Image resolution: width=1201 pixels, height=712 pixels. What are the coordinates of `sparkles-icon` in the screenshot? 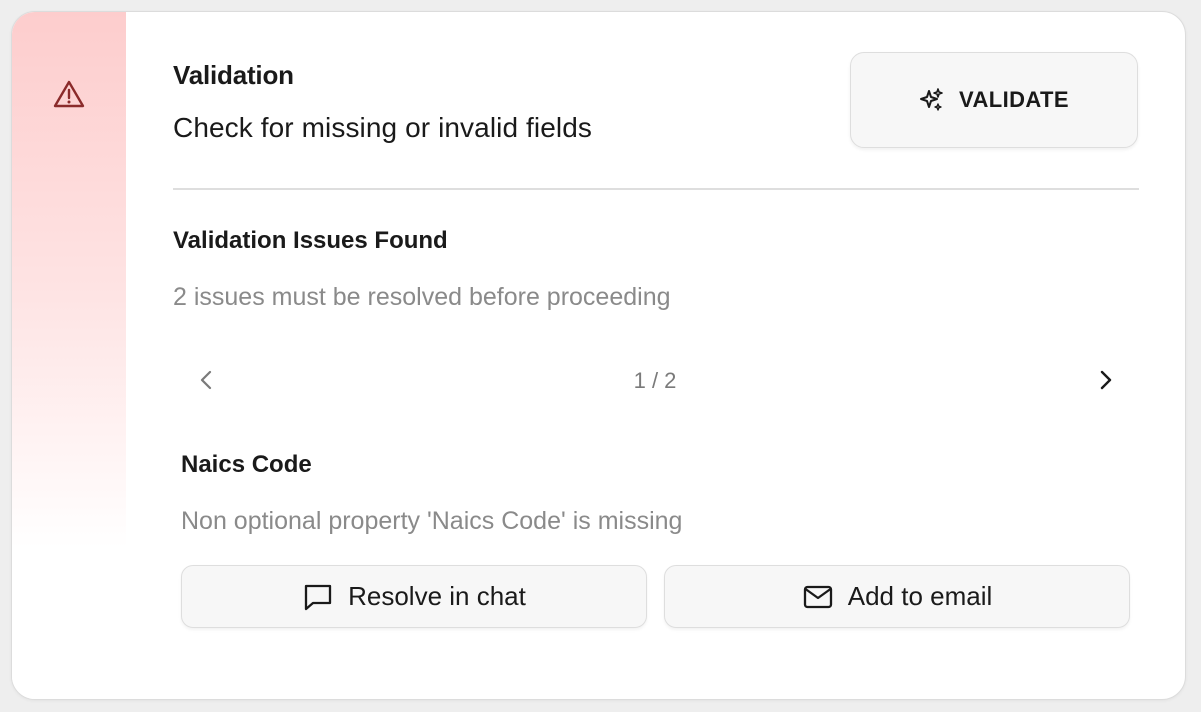 It's located at (932, 100).